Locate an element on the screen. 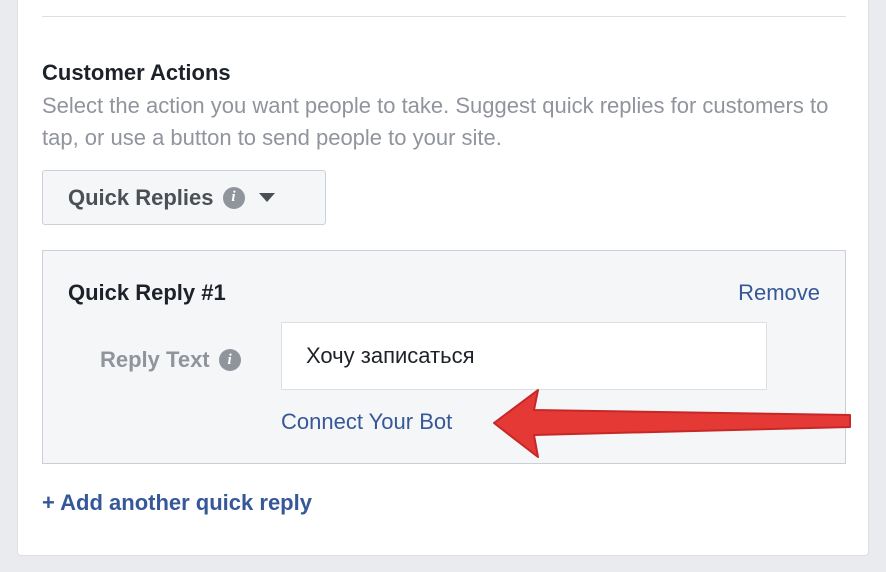  reply-text-label-text: Reply Text is located at coordinates (155, 359).